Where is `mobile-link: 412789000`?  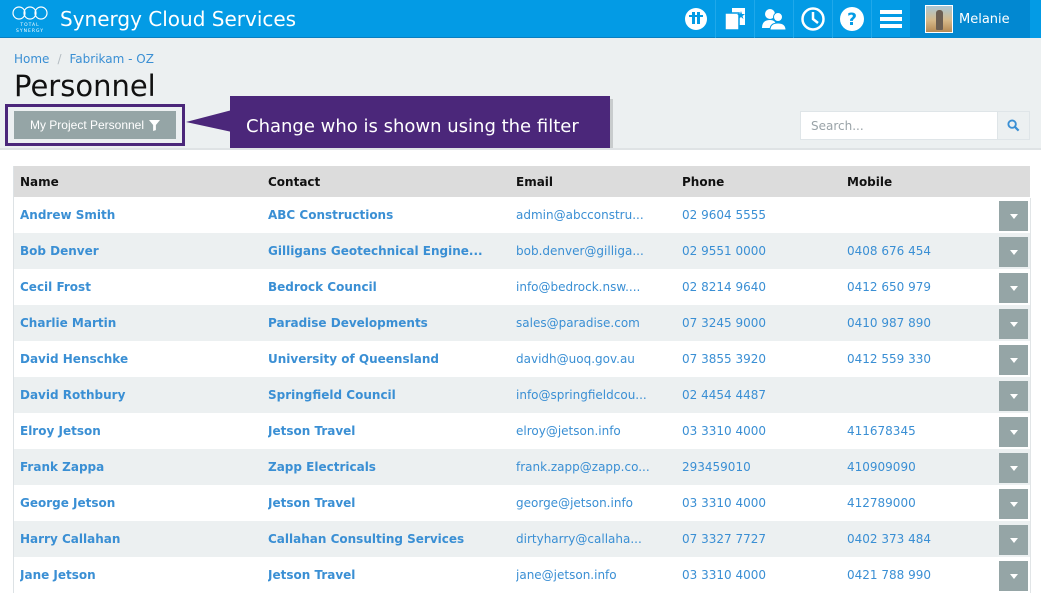 mobile-link: 412789000 is located at coordinates (922, 503).